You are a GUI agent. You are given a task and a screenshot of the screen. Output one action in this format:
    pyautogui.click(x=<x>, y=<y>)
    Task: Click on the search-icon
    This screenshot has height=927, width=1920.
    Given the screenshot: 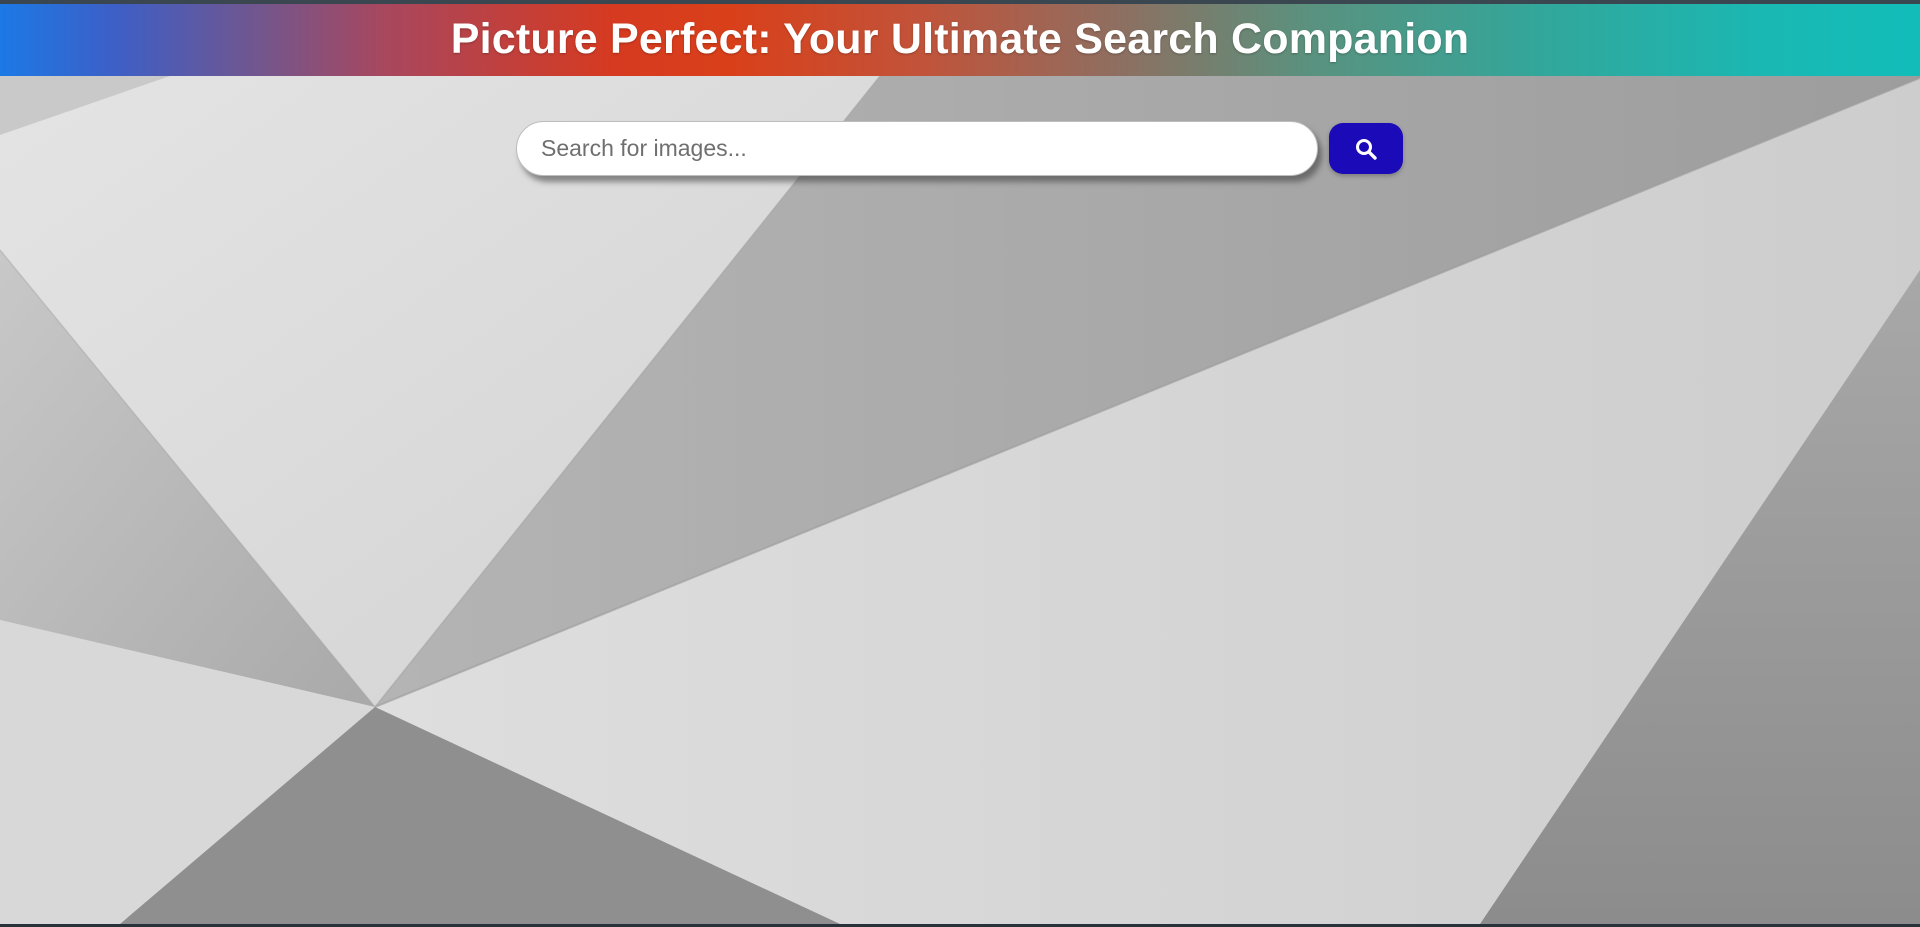 What is the action you would take?
    pyautogui.click(x=1366, y=149)
    